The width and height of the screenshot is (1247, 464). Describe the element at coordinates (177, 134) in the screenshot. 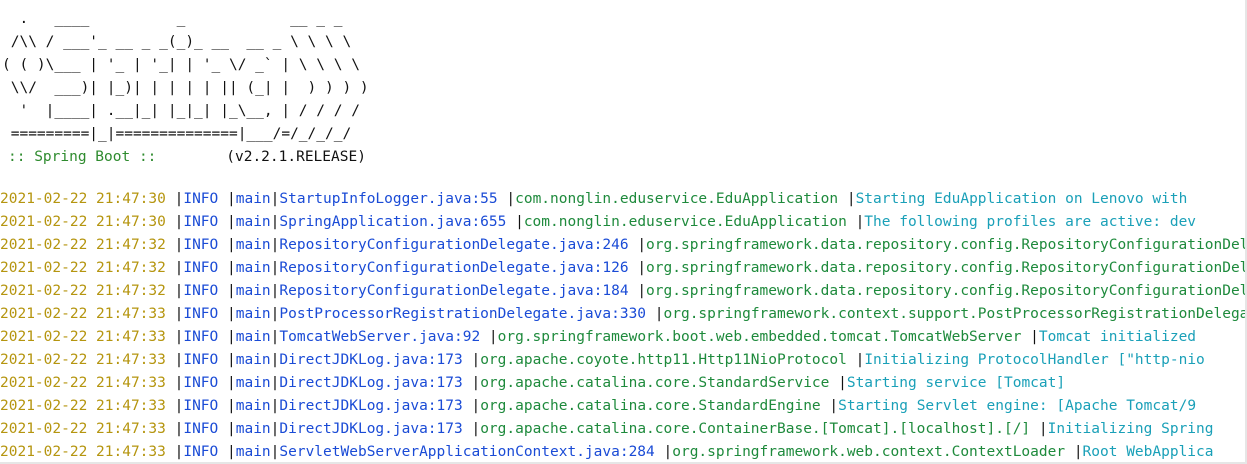

I see `banner-line: =========|_|==============|___/=/_/_/_/` at that location.